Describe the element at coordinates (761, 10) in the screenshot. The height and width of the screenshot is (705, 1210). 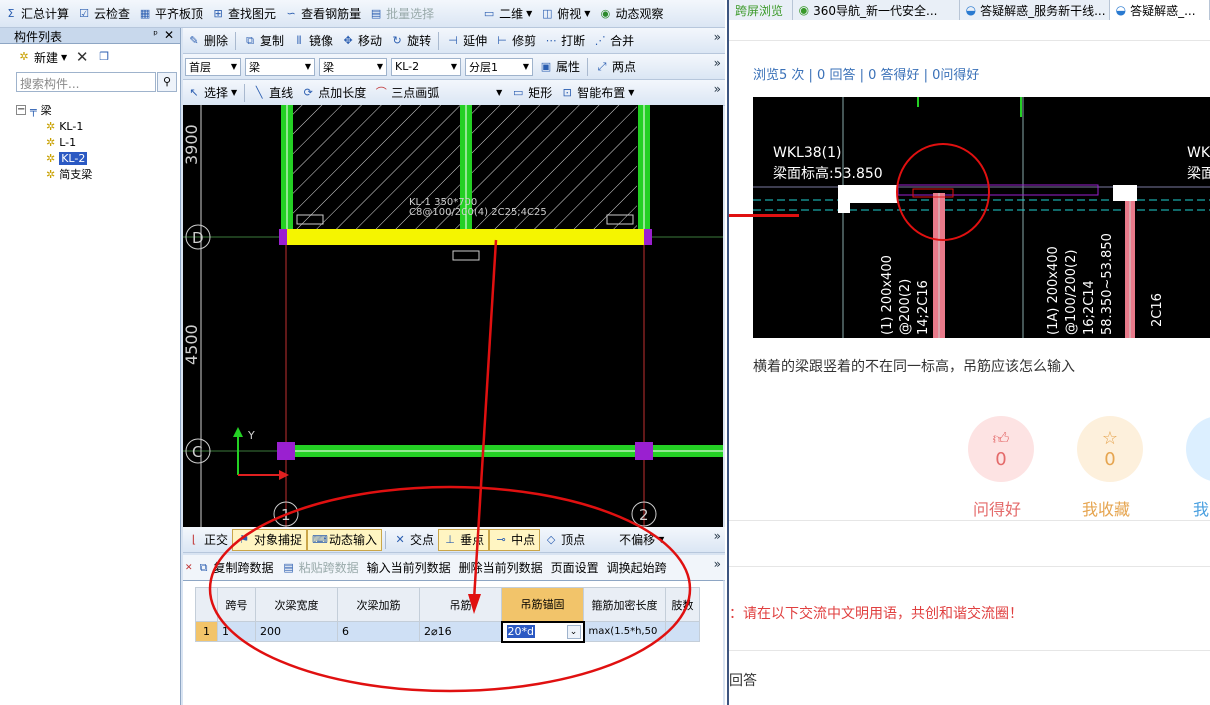
I see `tab-cross-screen: 跨屏浏览` at that location.